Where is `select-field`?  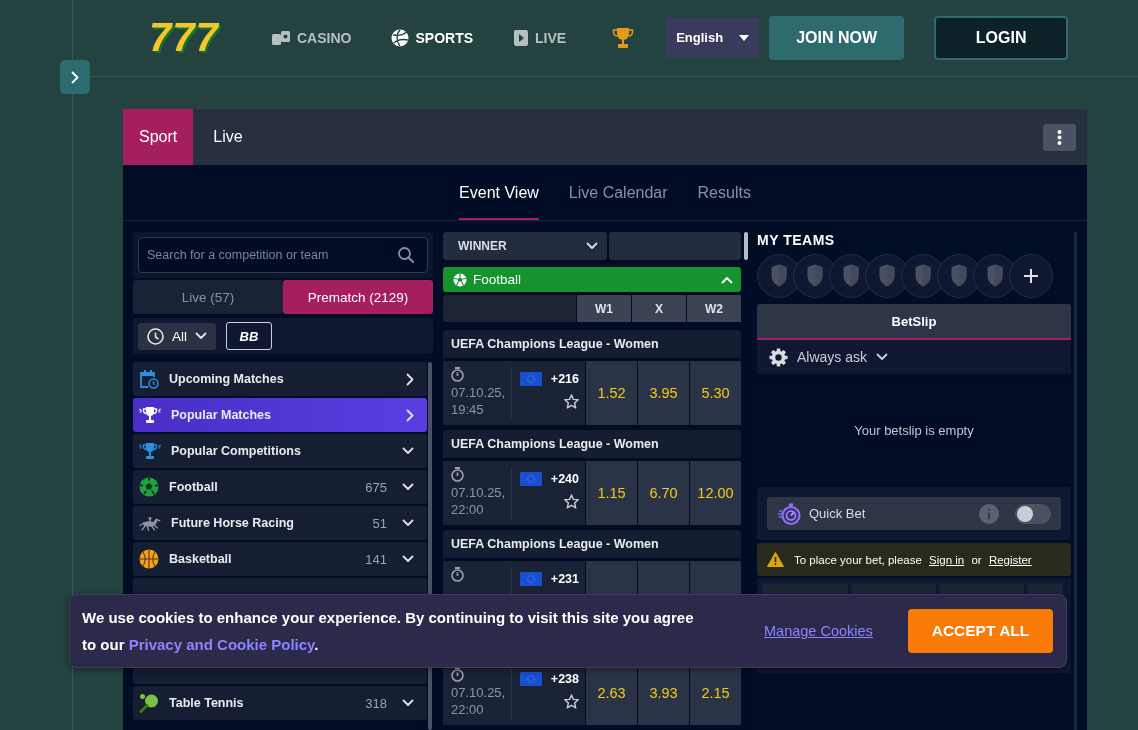
select-field is located at coordinates (675, 246).